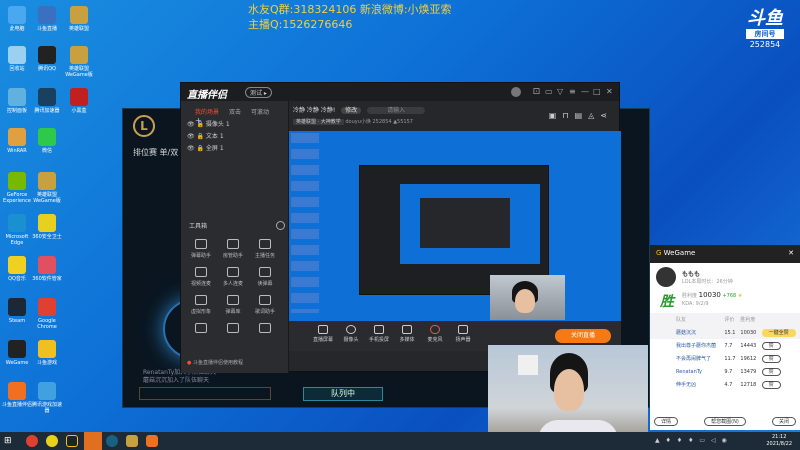  I want to click on taskbar-douyu-icon, so click(93, 441).